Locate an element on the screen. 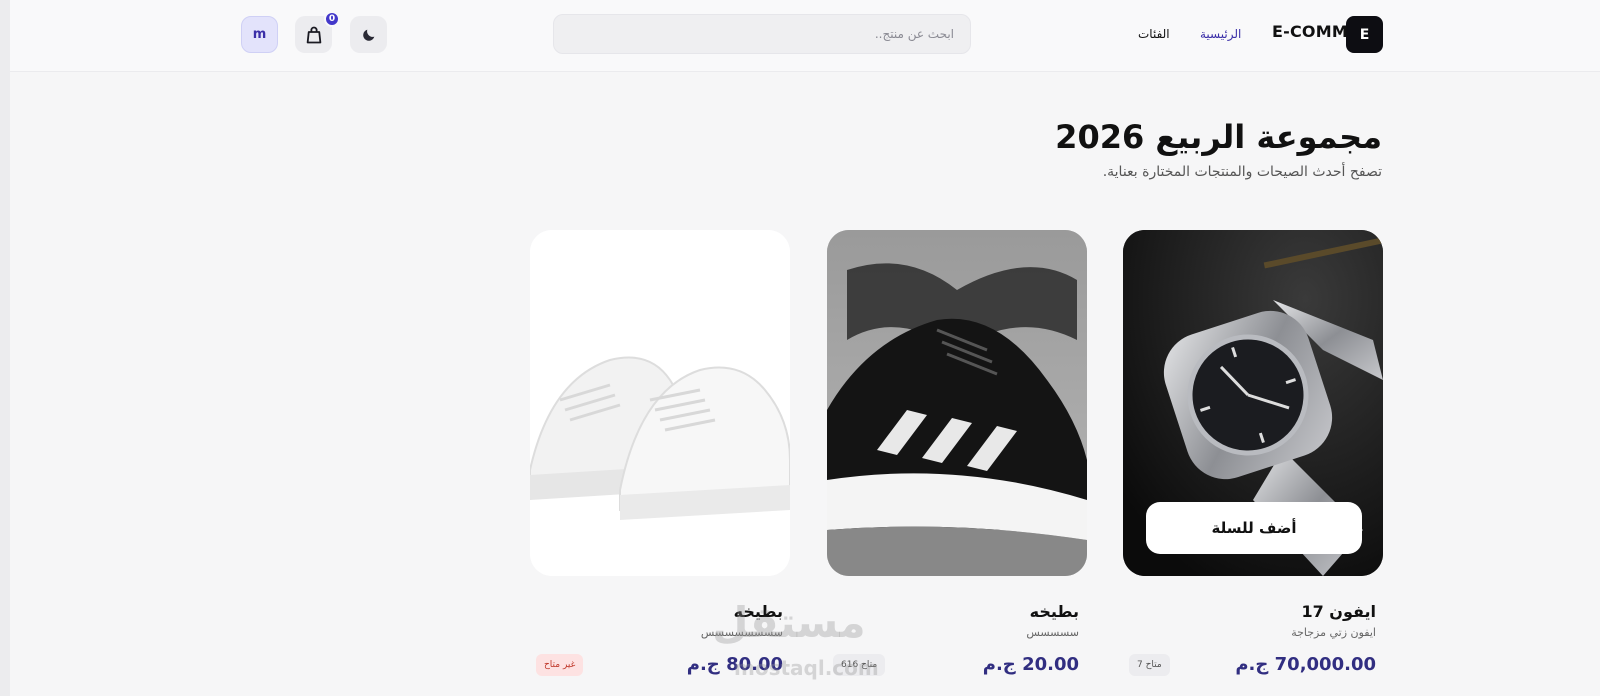  shopping-bag-icon is located at coordinates (313, 34).